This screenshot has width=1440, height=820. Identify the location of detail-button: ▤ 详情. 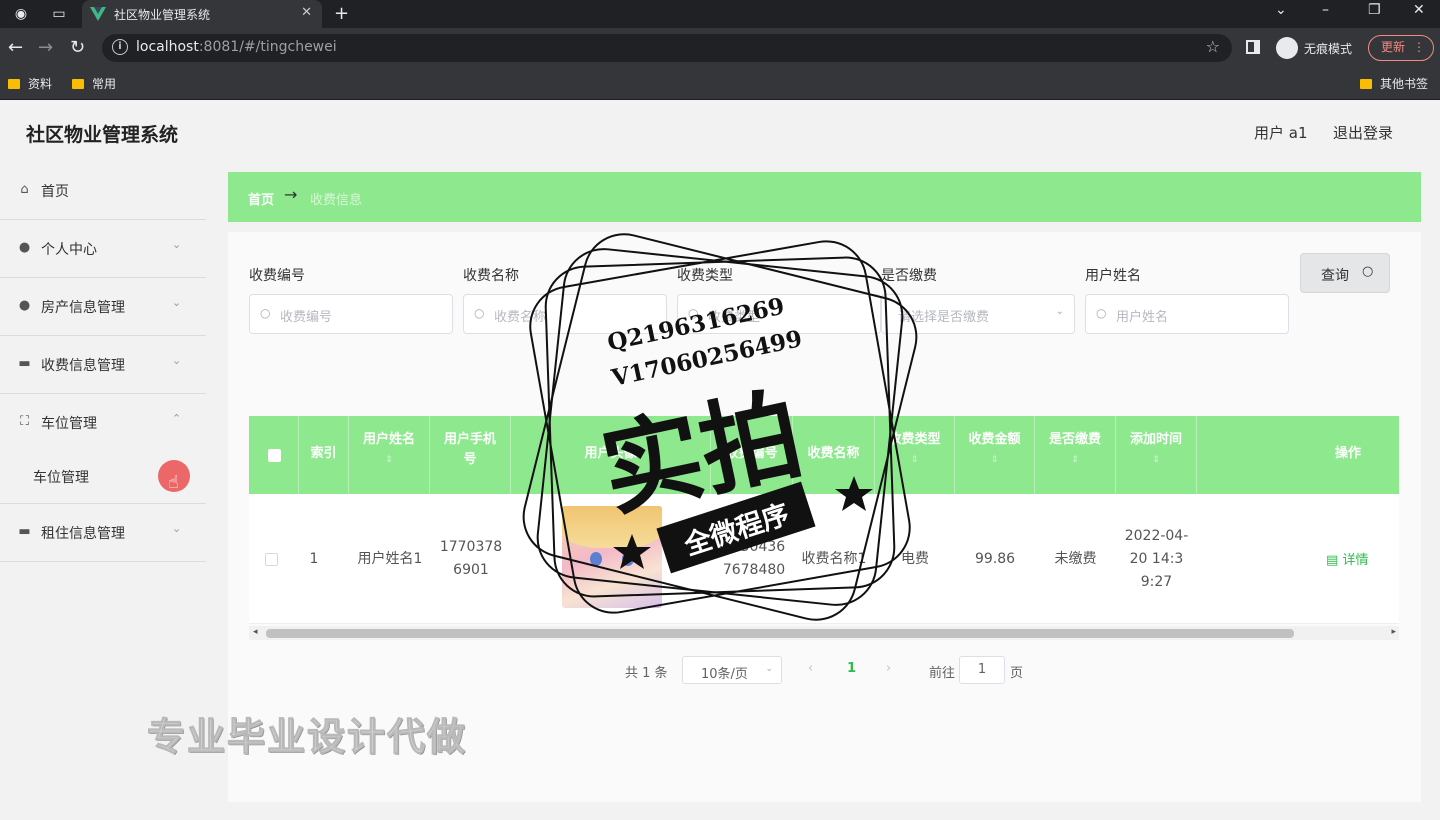
(1347, 558).